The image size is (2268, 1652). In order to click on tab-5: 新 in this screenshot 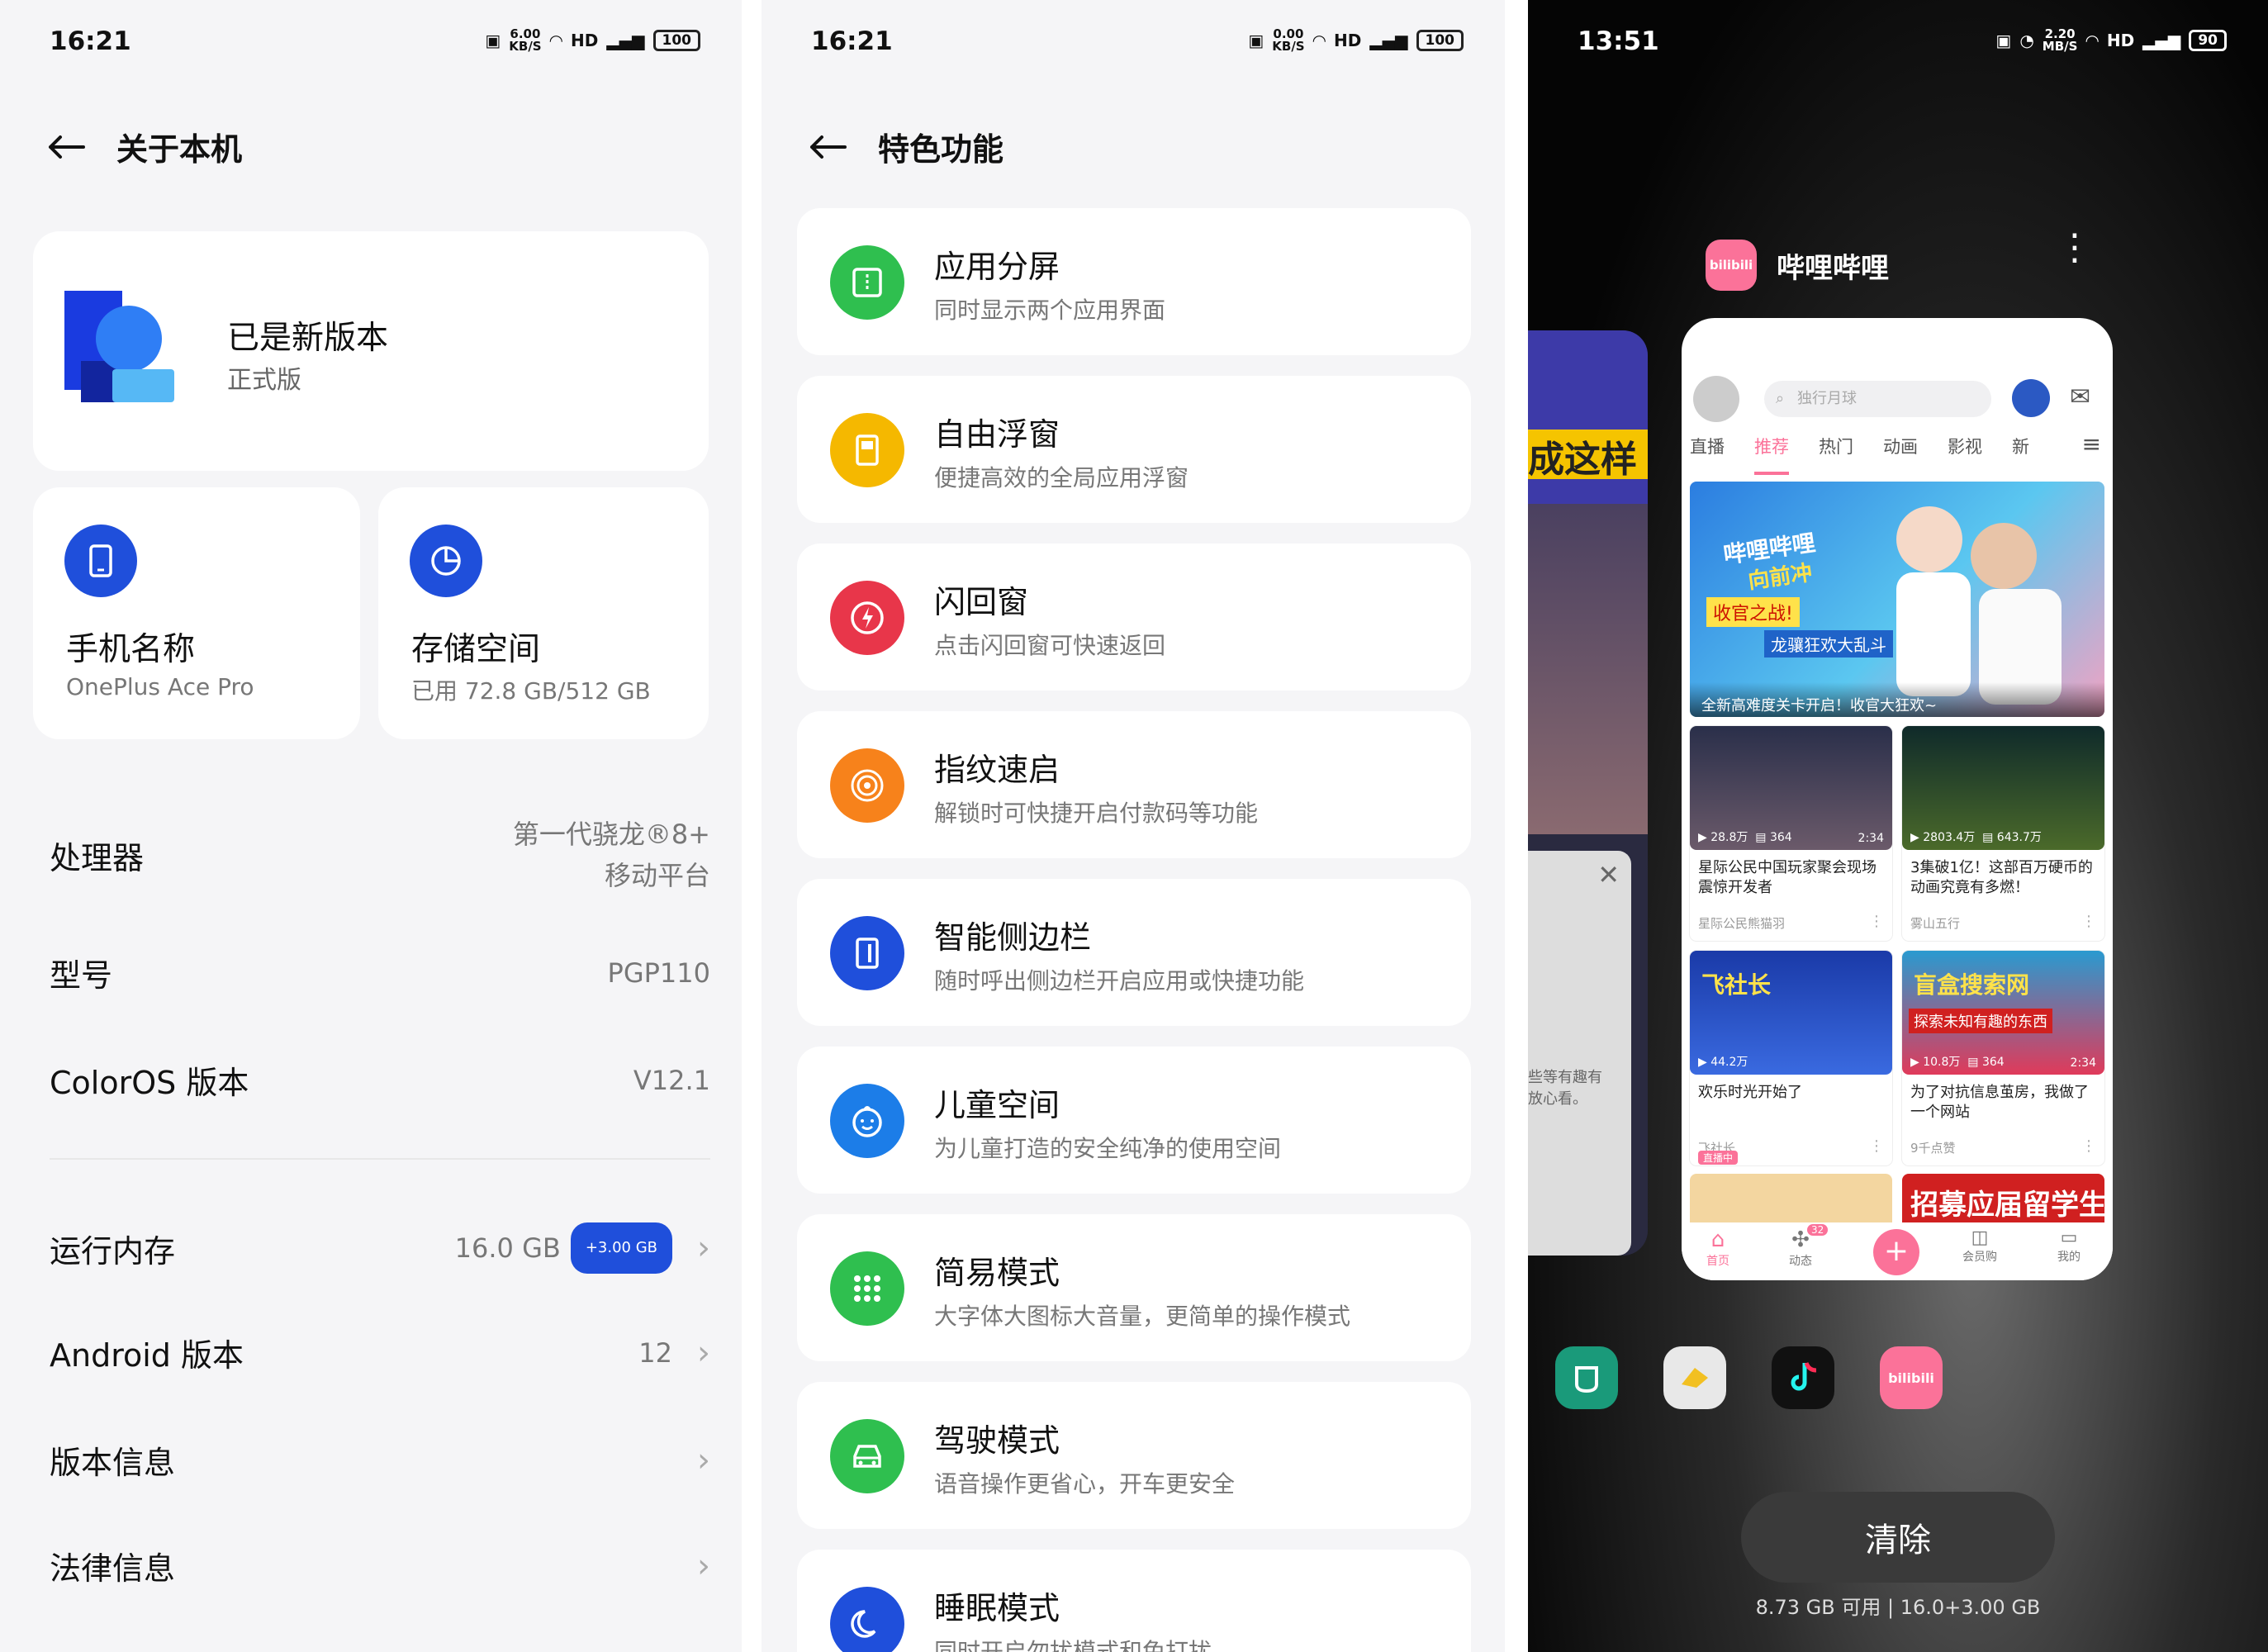, I will do `click(2020, 454)`.